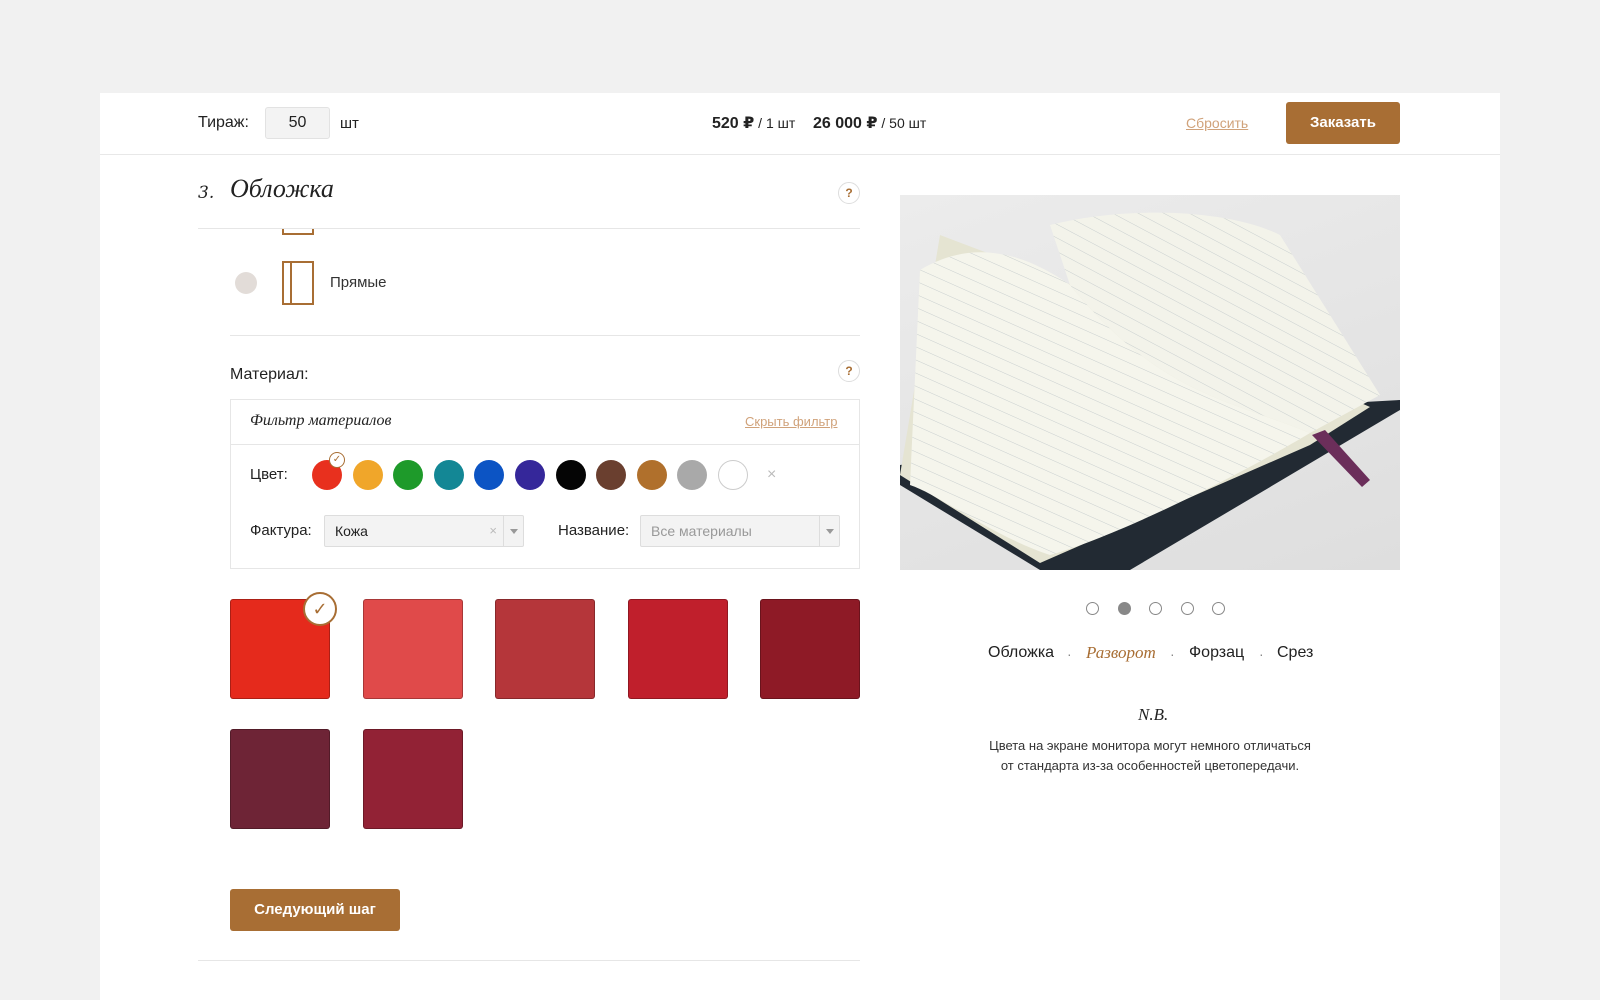 This screenshot has height=1000, width=1600. What do you see at coordinates (206, 193) in the screenshot?
I see `step-number: 3.` at bounding box center [206, 193].